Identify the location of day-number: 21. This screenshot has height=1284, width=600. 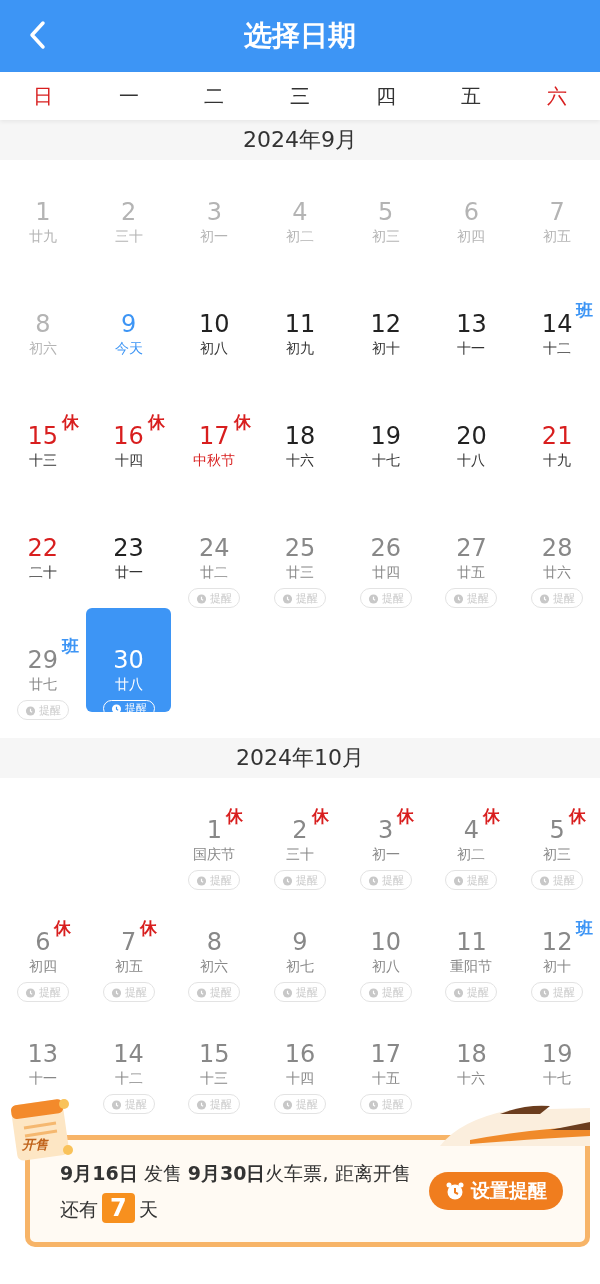
(557, 436).